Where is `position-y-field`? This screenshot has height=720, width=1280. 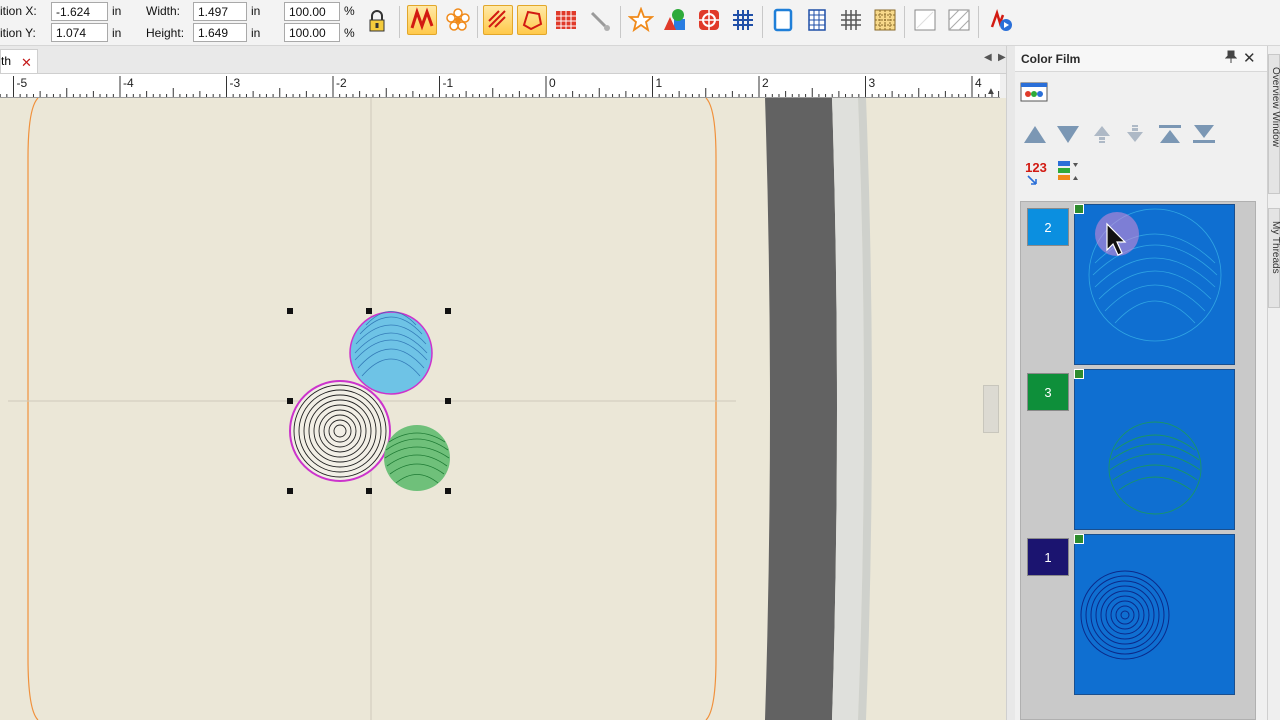 position-y-field is located at coordinates (79, 32).